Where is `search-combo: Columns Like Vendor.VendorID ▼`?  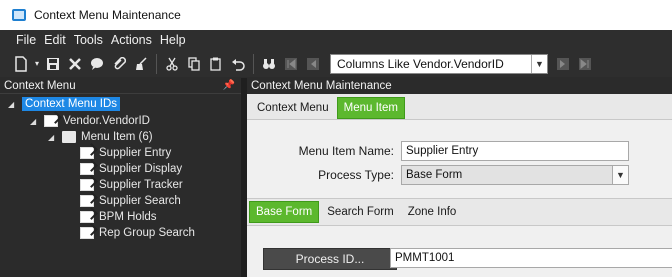
search-combo: Columns Like Vendor.VendorID ▼ is located at coordinates (439, 63).